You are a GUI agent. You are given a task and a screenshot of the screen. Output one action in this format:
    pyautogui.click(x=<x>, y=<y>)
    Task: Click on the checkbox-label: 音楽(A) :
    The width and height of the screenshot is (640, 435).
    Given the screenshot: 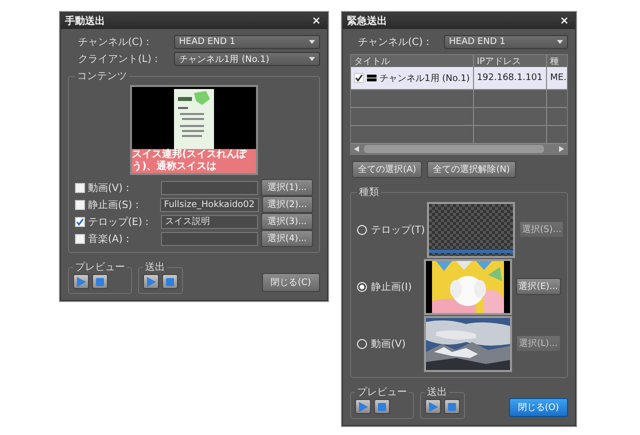 What is the action you would take?
    pyautogui.click(x=109, y=239)
    